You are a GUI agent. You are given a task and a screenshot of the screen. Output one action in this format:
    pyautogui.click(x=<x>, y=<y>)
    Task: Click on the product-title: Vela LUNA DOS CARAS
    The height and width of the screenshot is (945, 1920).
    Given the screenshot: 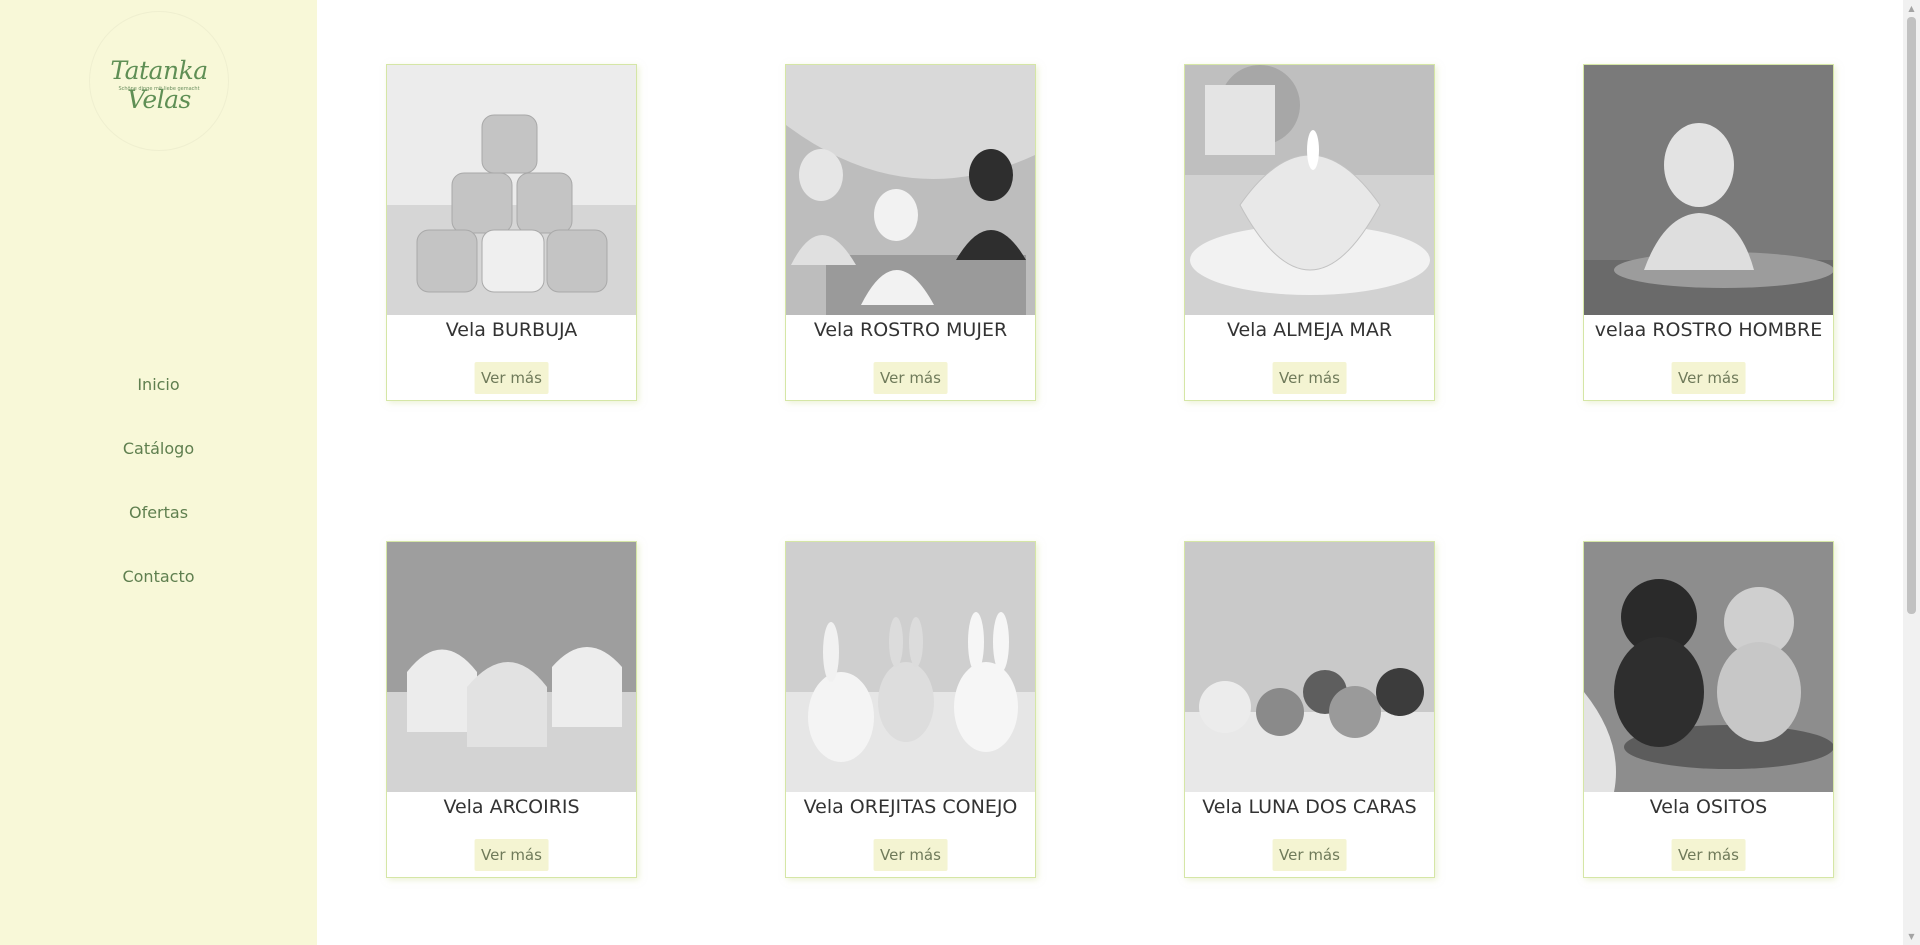 What is the action you would take?
    pyautogui.click(x=1309, y=807)
    